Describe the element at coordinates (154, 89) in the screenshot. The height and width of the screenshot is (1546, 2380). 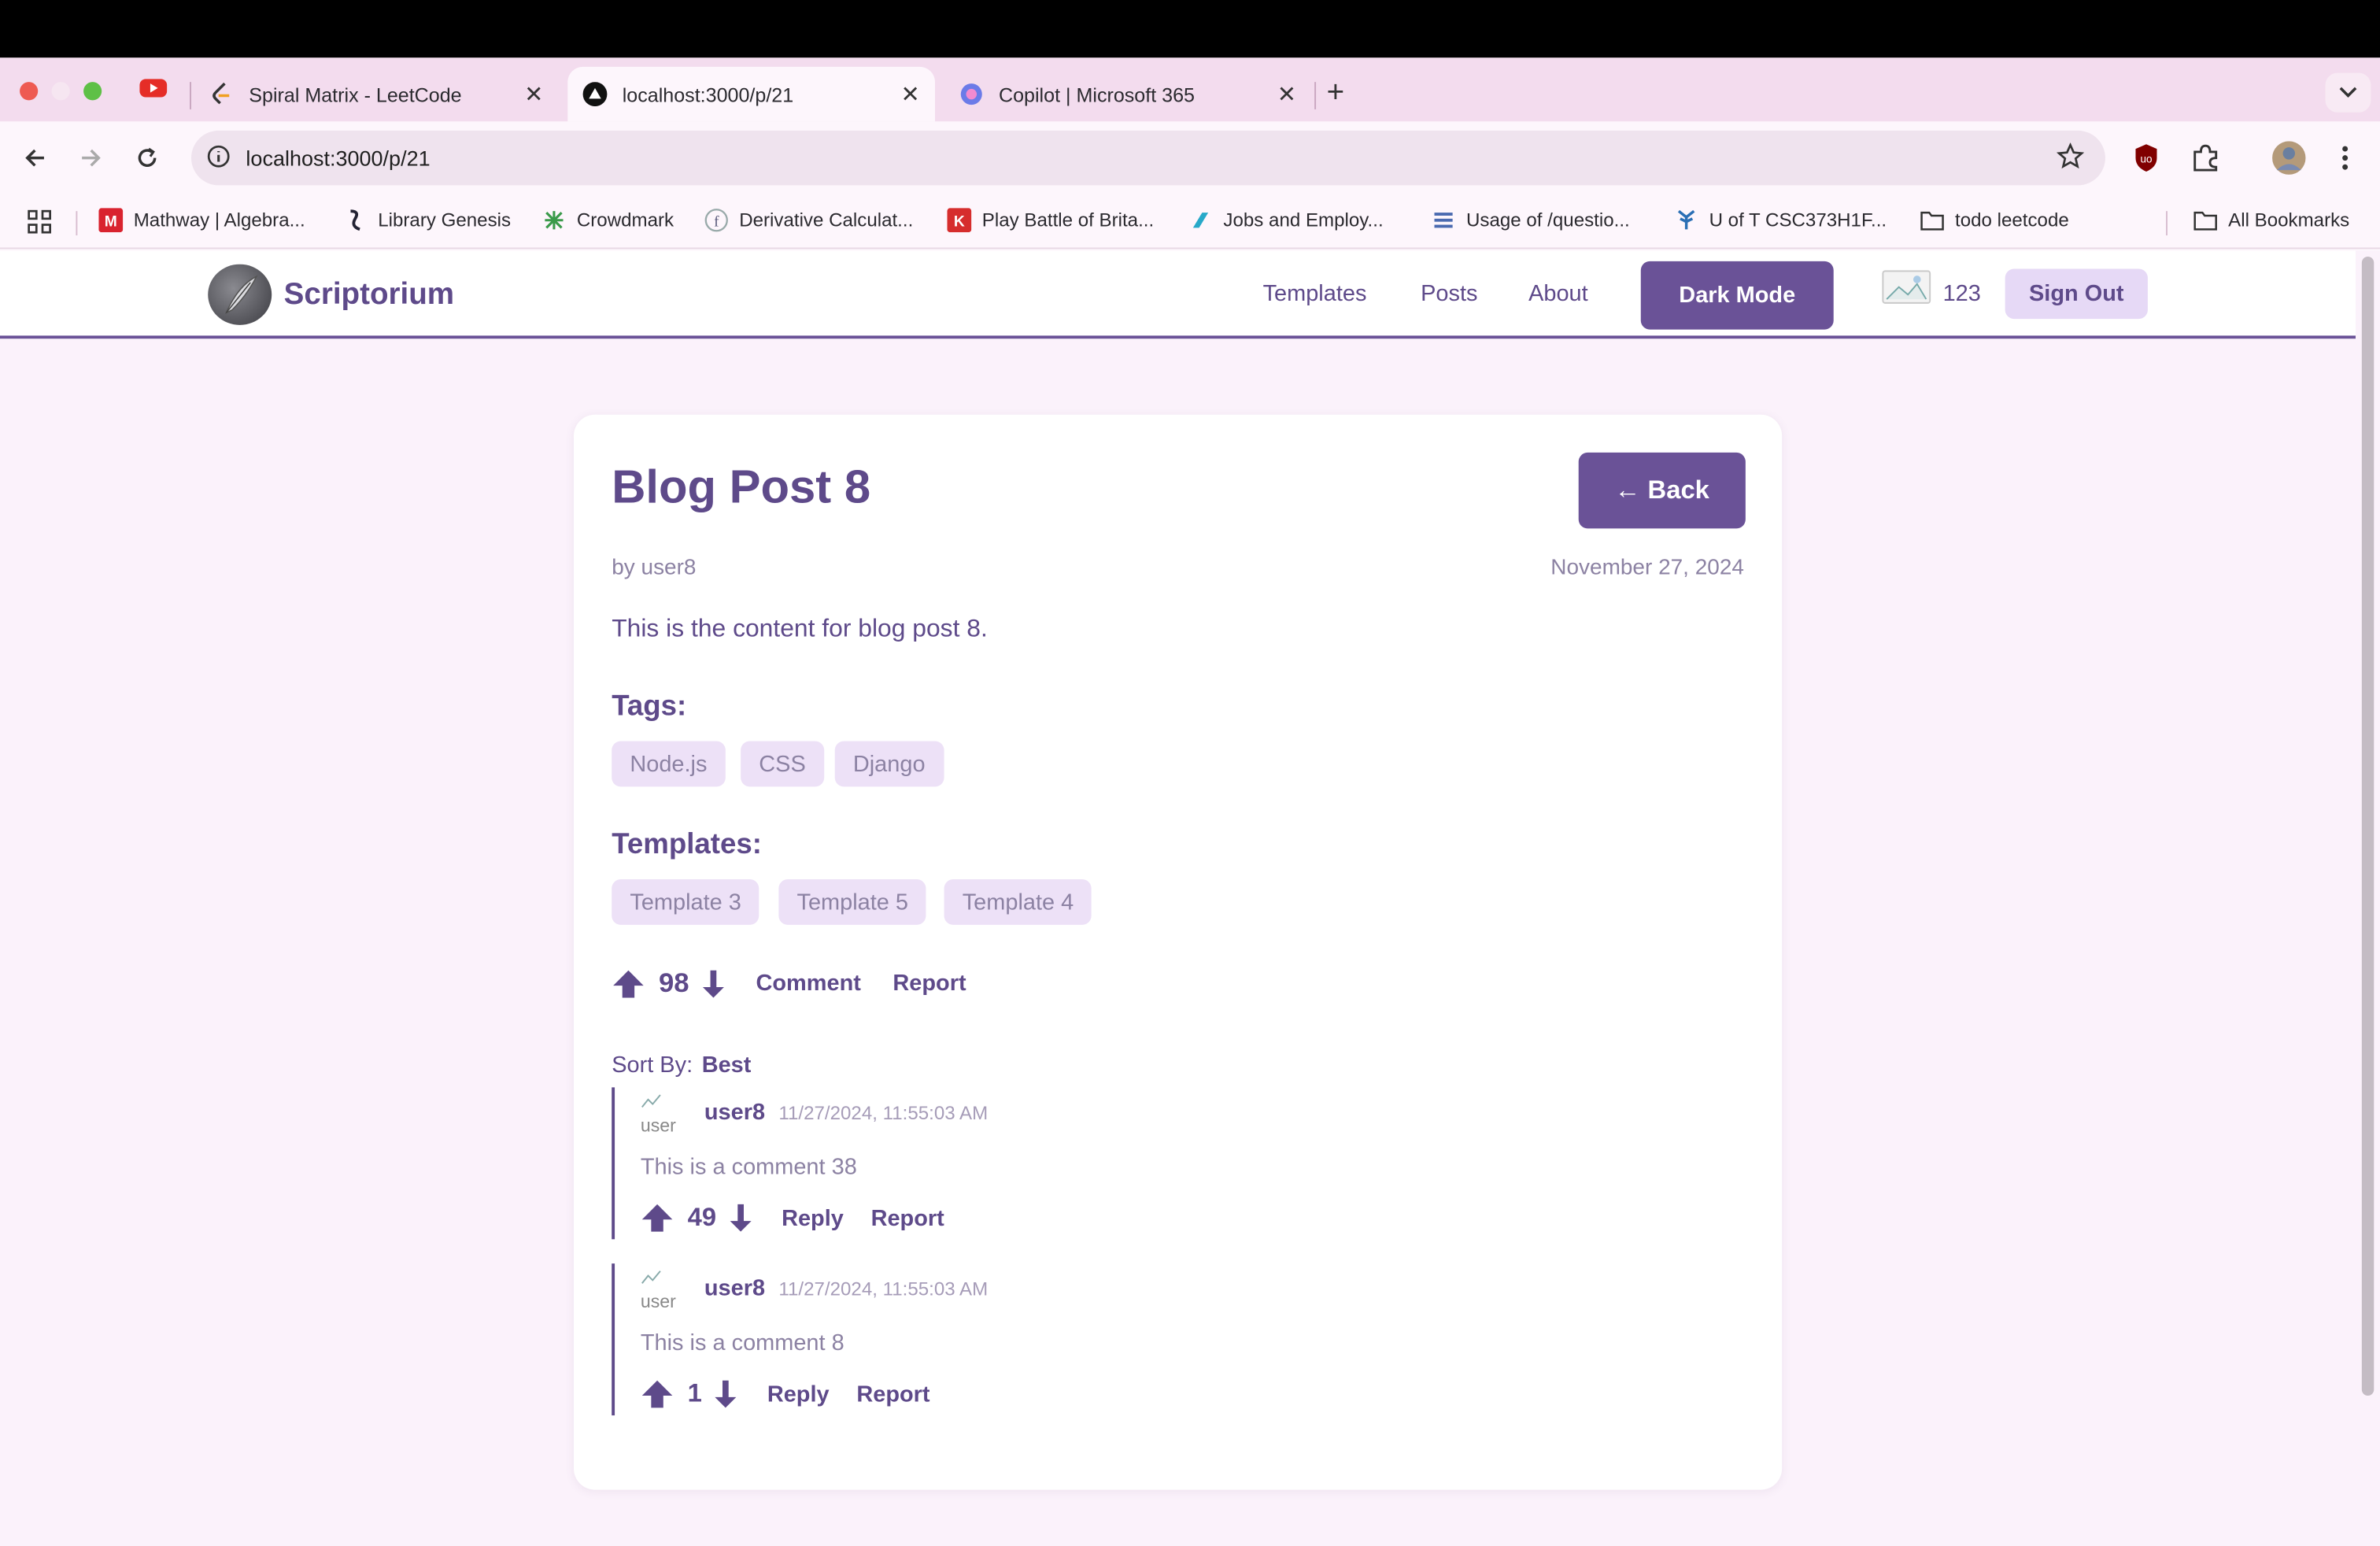
I see `pinned-tab-youtube` at that location.